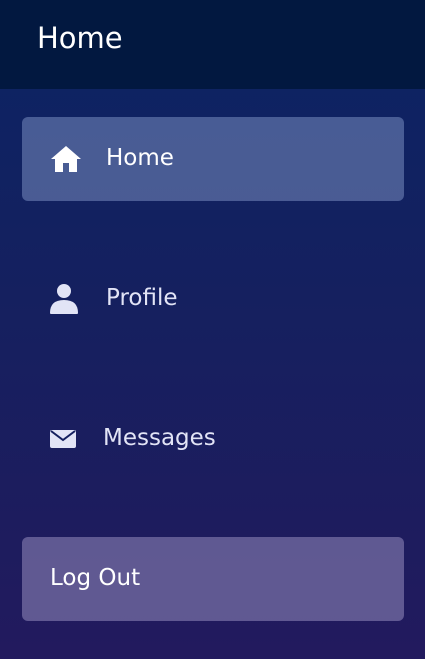  I want to click on sidebar-item-label: Messages, so click(159, 438).